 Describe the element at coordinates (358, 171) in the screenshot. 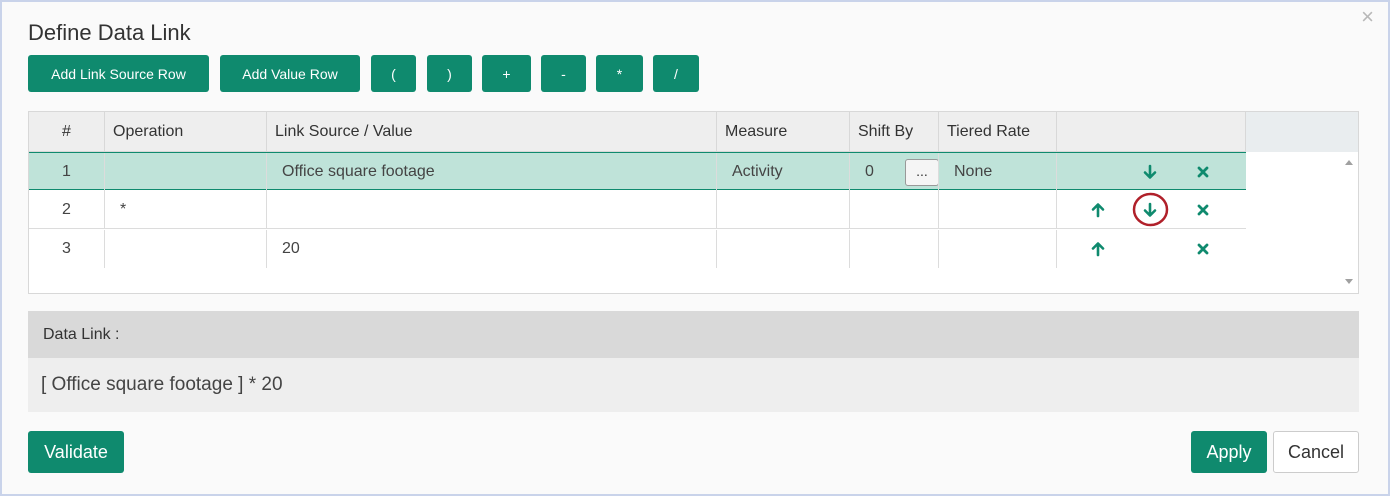

I see `link-source-value: Office square footage` at that location.